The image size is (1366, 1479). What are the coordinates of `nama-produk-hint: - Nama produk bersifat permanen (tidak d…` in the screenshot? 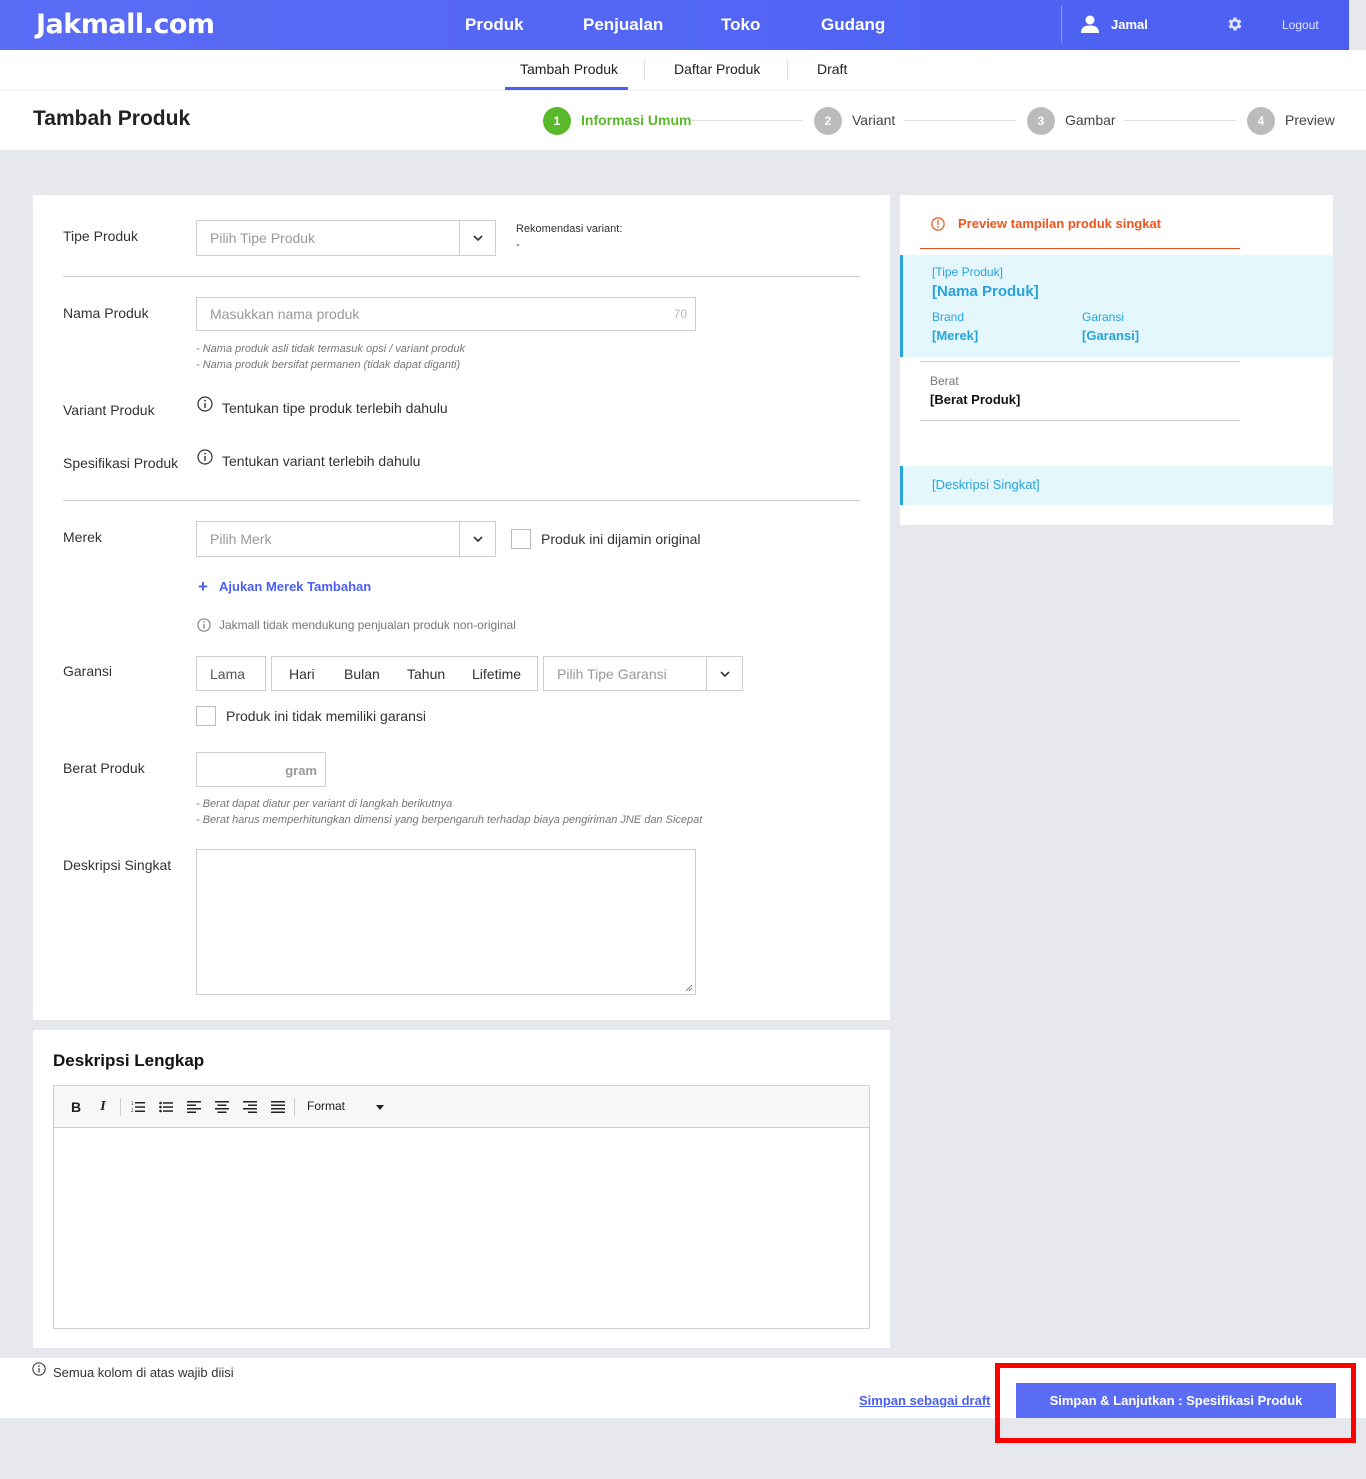 It's located at (328, 365).